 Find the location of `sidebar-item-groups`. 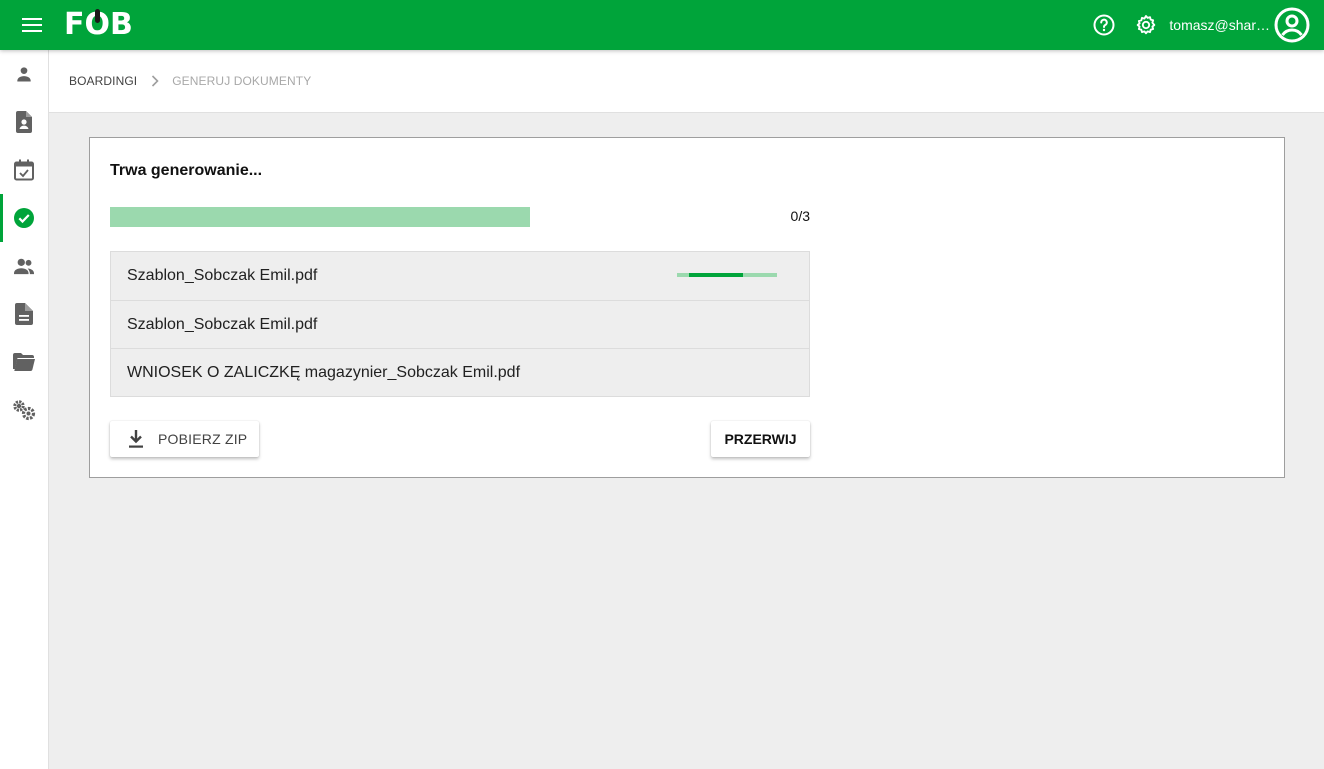

sidebar-item-groups is located at coordinates (24, 266).